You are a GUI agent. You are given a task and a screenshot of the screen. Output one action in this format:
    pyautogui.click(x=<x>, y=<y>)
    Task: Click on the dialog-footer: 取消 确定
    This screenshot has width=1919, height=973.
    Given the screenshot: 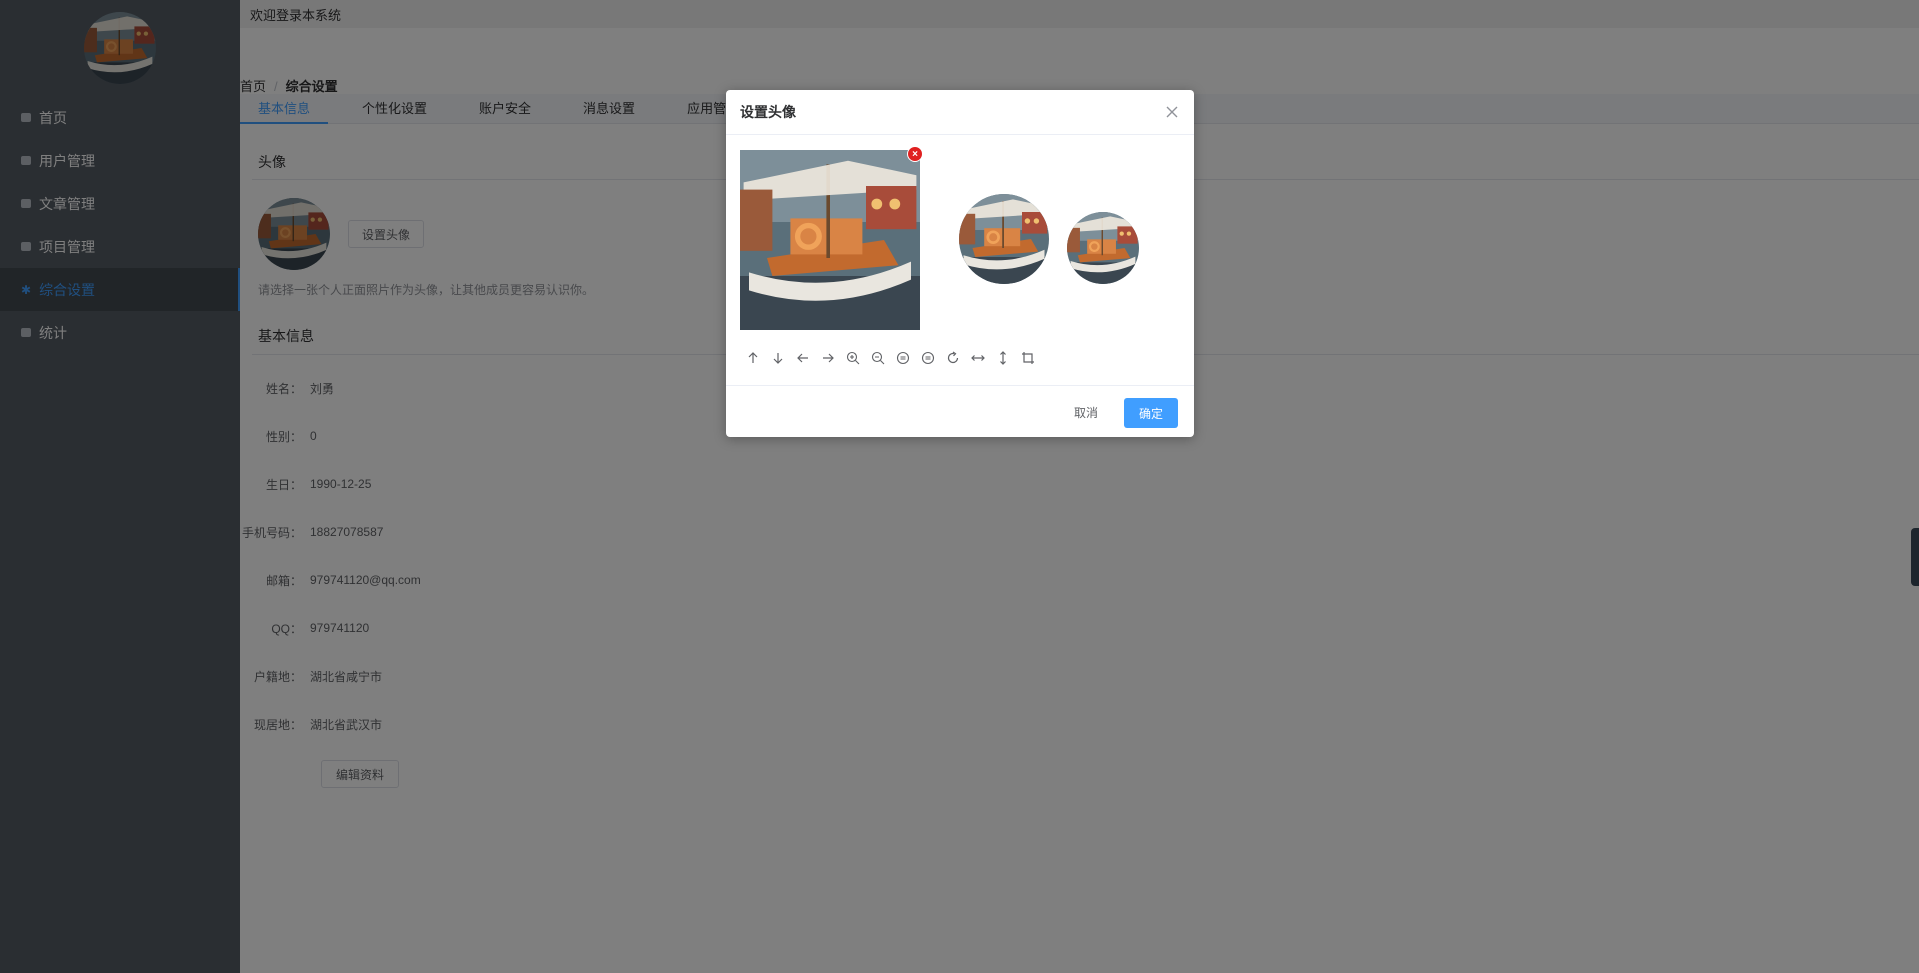 What is the action you would take?
    pyautogui.click(x=960, y=411)
    